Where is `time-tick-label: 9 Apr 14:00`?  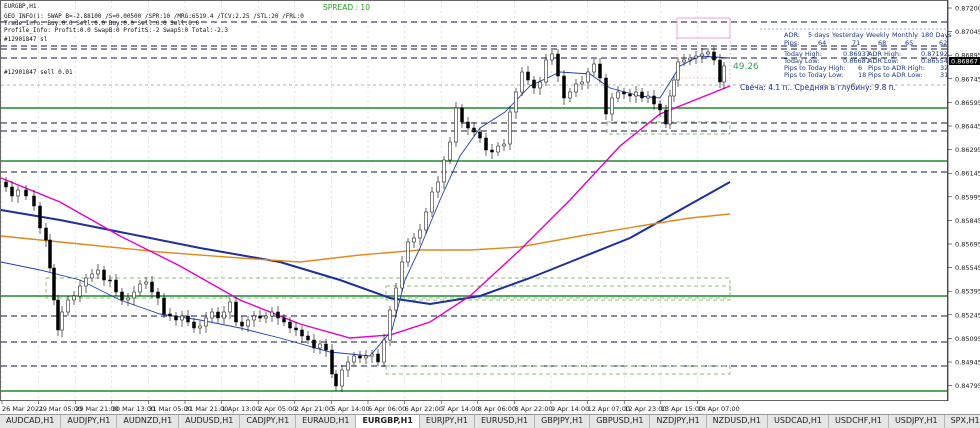 time-tick-label: 9 Apr 14:00 is located at coordinates (570, 409).